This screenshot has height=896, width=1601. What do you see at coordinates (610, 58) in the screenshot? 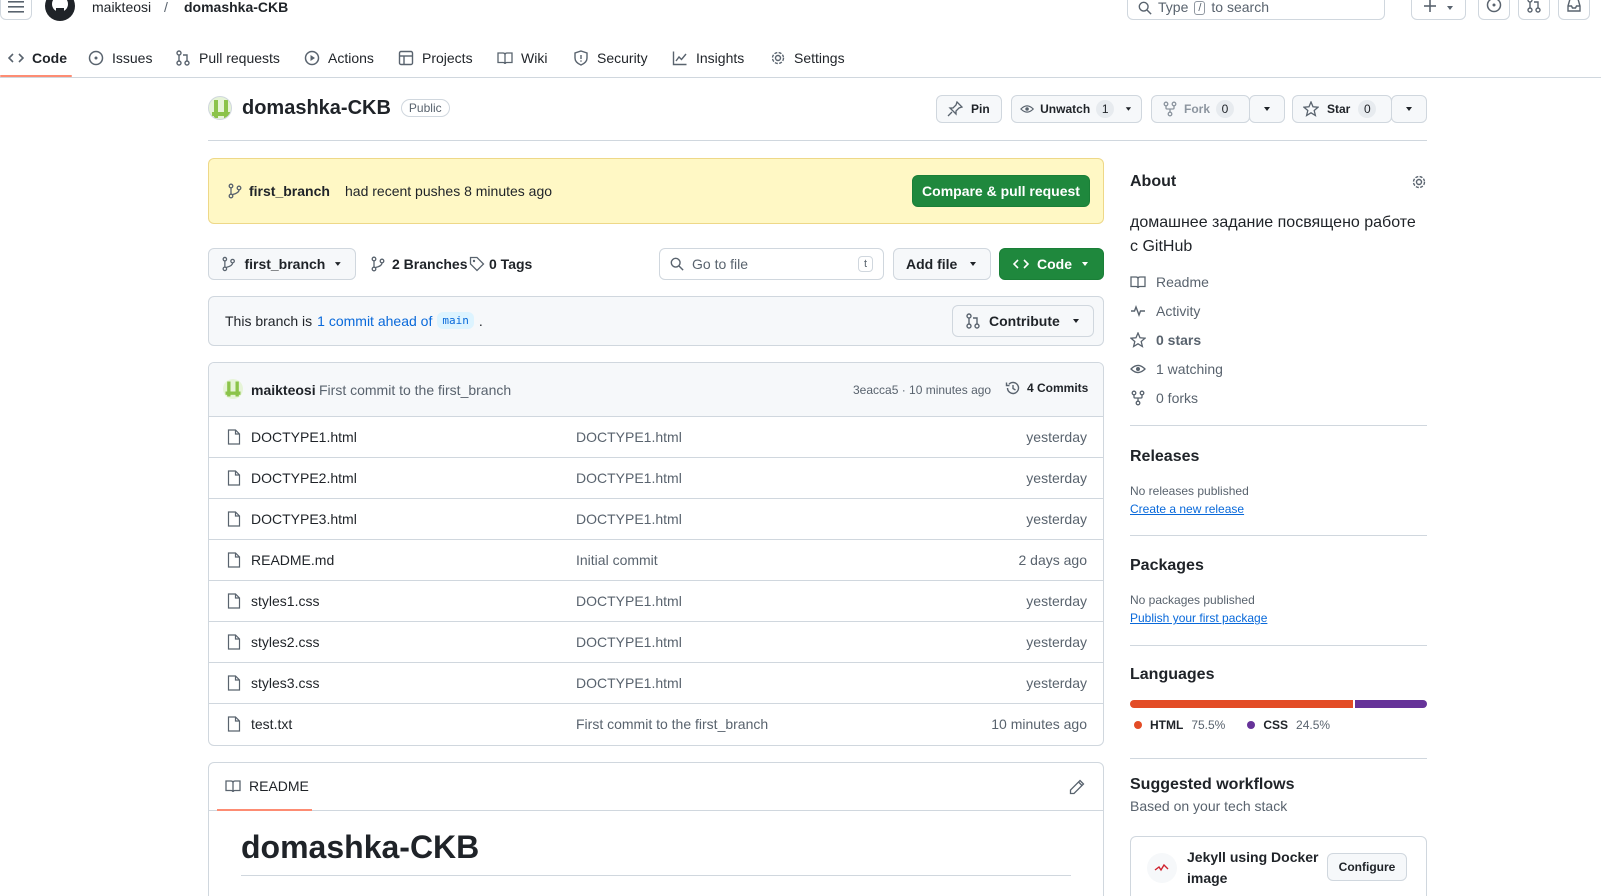
I see `tab-security: Security` at bounding box center [610, 58].